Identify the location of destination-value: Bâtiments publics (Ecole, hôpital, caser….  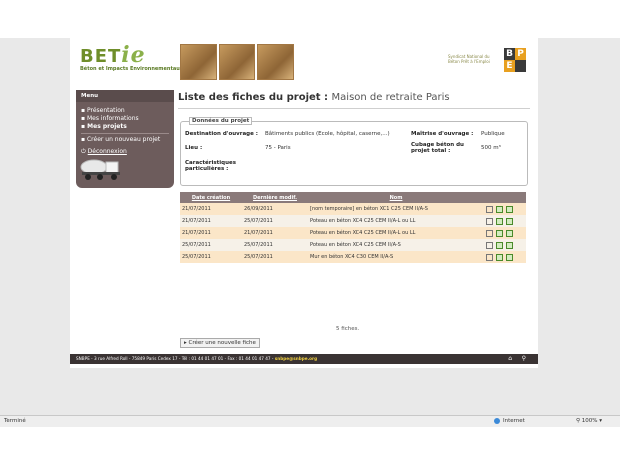
(327, 134).